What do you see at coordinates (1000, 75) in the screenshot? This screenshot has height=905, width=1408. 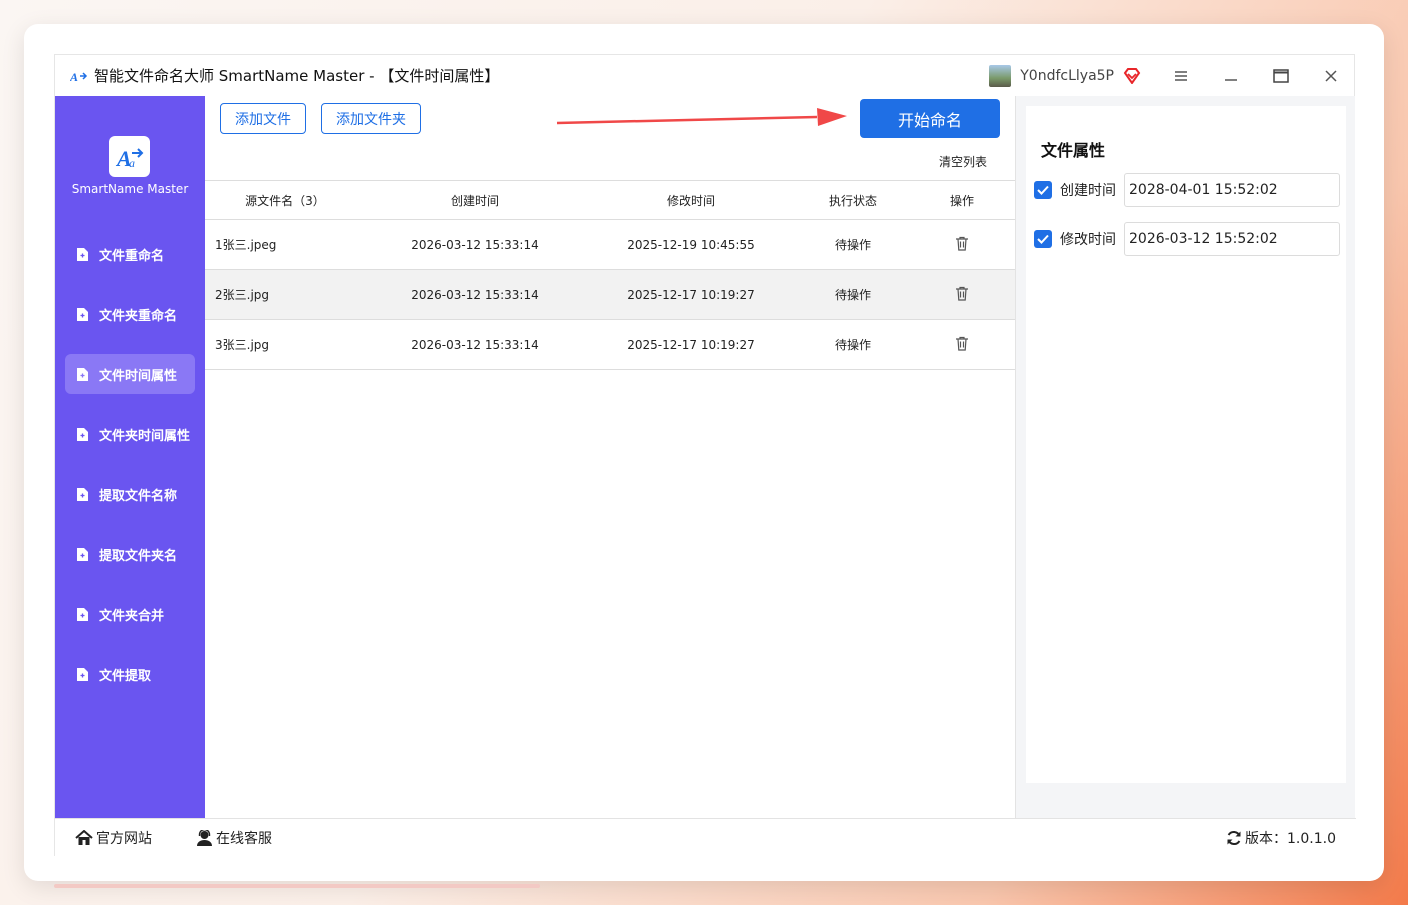 I see `avatar` at bounding box center [1000, 75].